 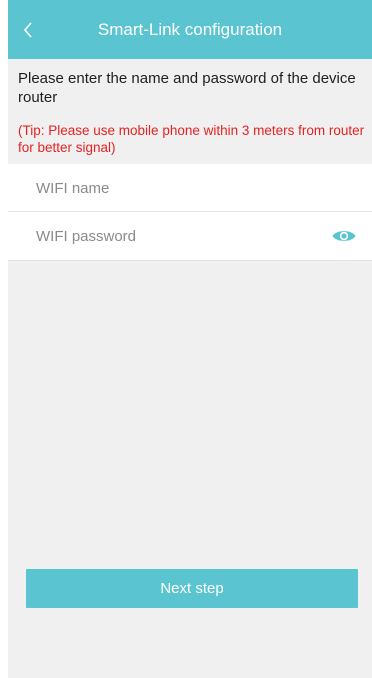 I want to click on next-step-button: Next step, so click(x=192, y=588).